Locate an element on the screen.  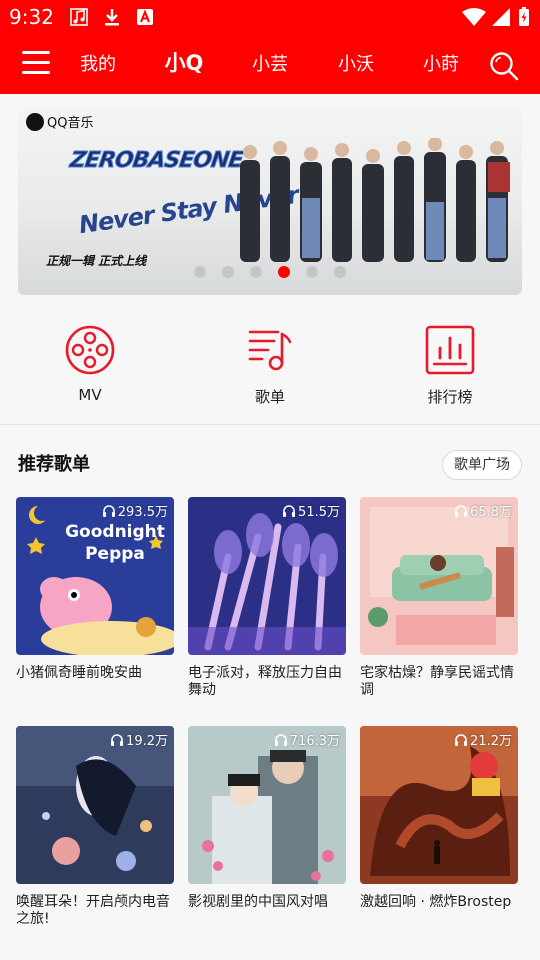
top-nav-bar: 我的 小Q 小芸 小沃 小莳 is located at coordinates (270, 65).